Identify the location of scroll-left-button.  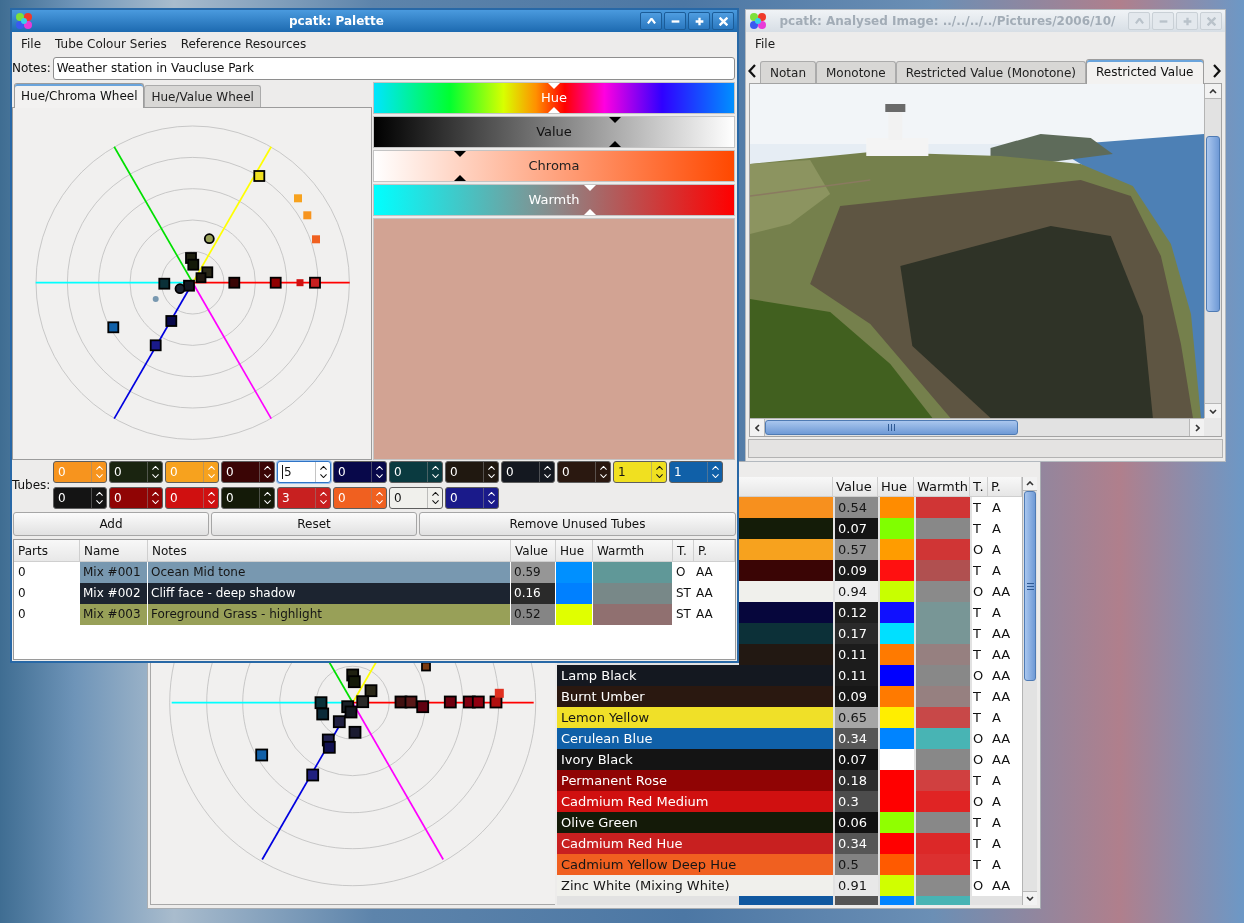
(757, 427).